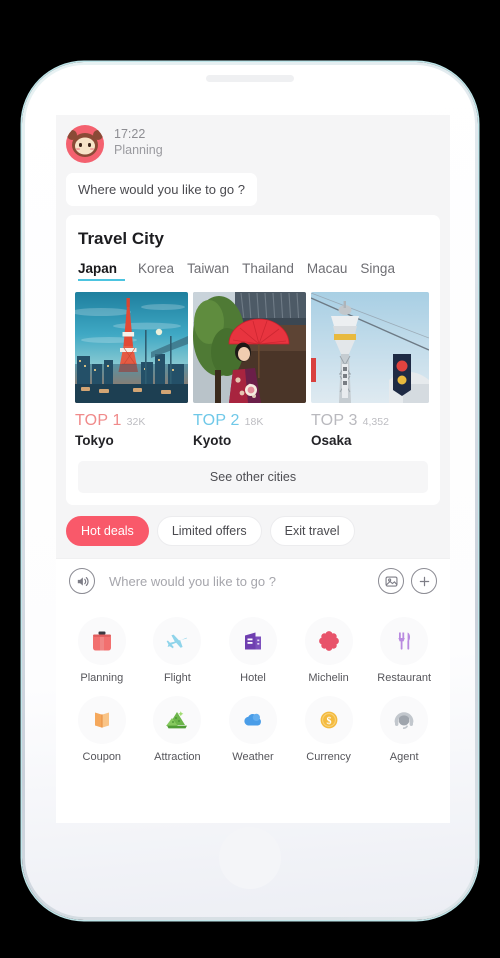 This screenshot has width=500, height=958. I want to click on tool-weather: Weather, so click(253, 729).